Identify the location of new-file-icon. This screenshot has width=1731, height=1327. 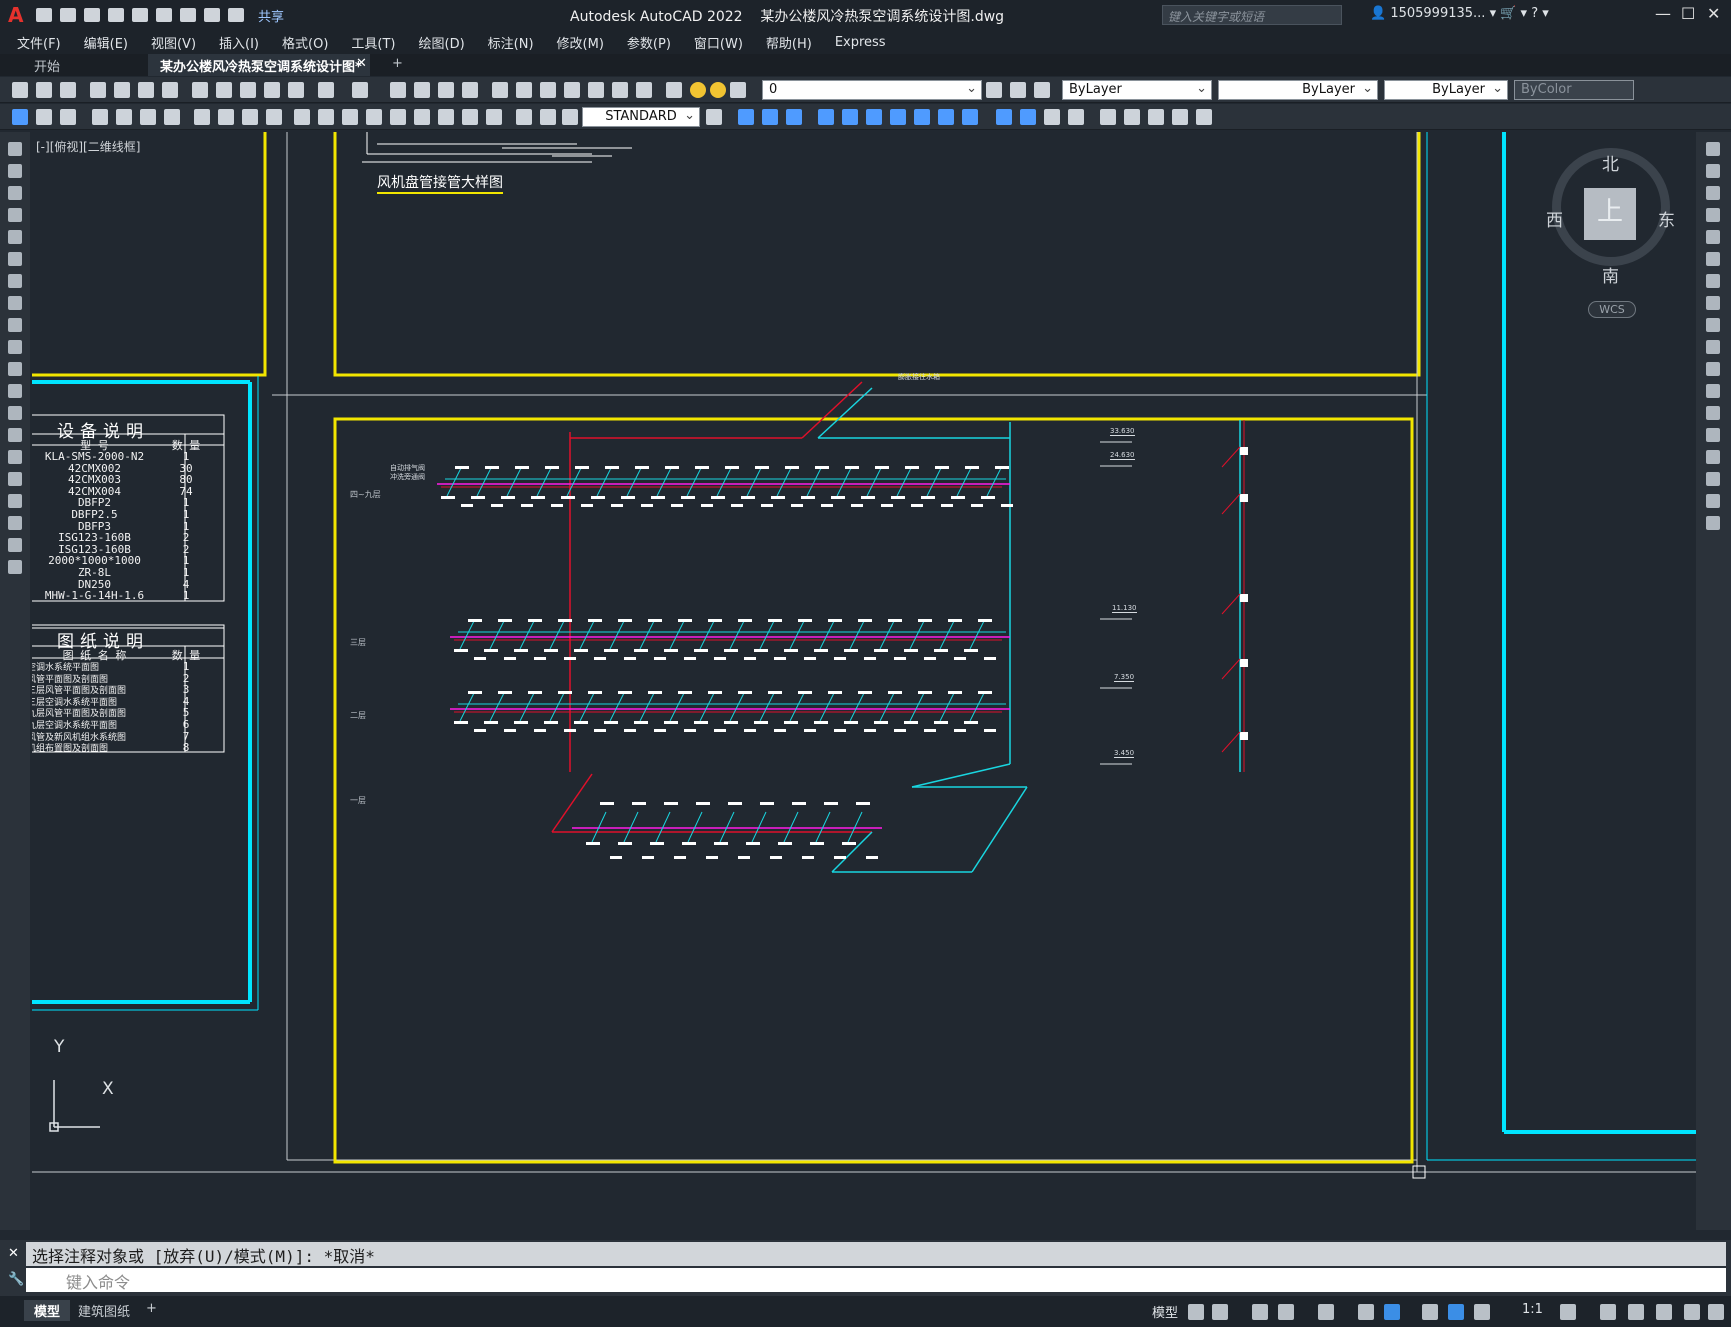
(44, 15).